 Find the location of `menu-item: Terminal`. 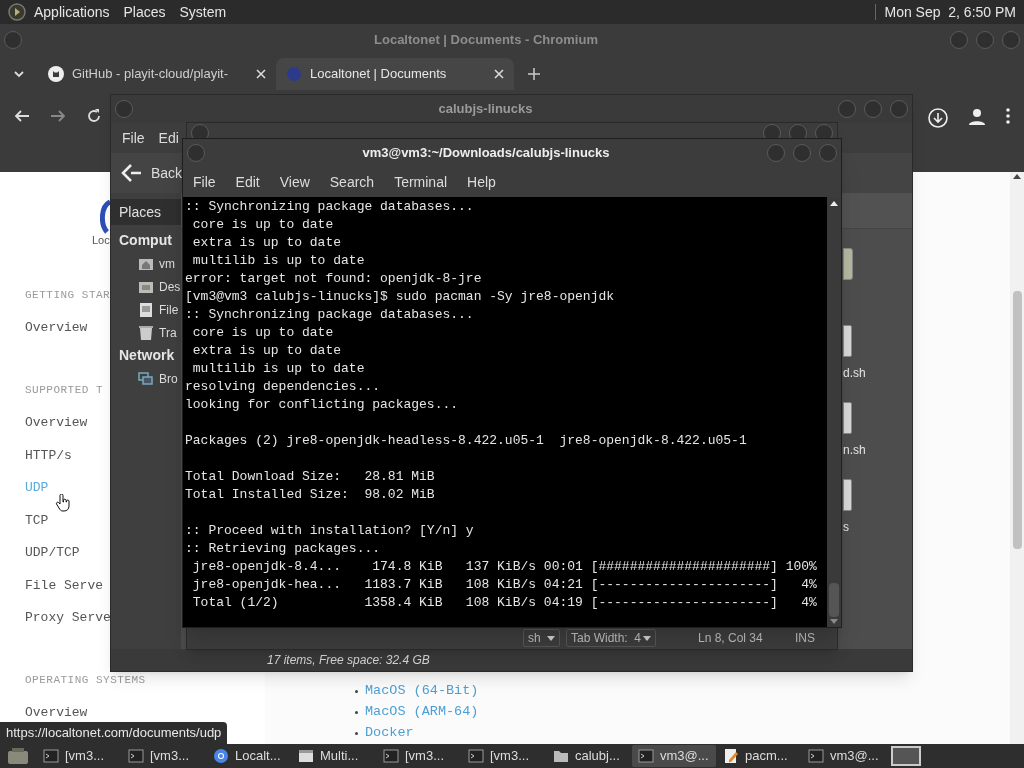

menu-item: Terminal is located at coordinates (421, 182).